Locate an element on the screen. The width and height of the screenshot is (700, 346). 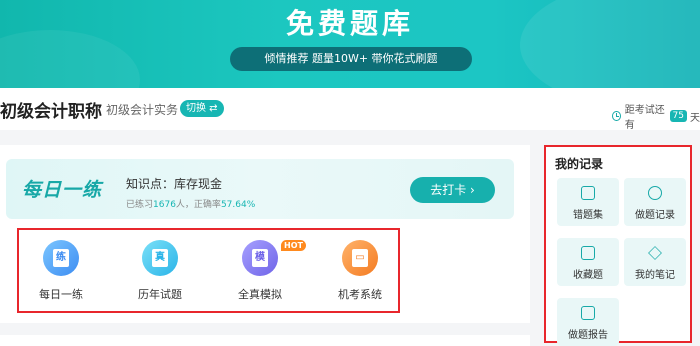
calendar-practice-icon: 练 is located at coordinates (61, 258).